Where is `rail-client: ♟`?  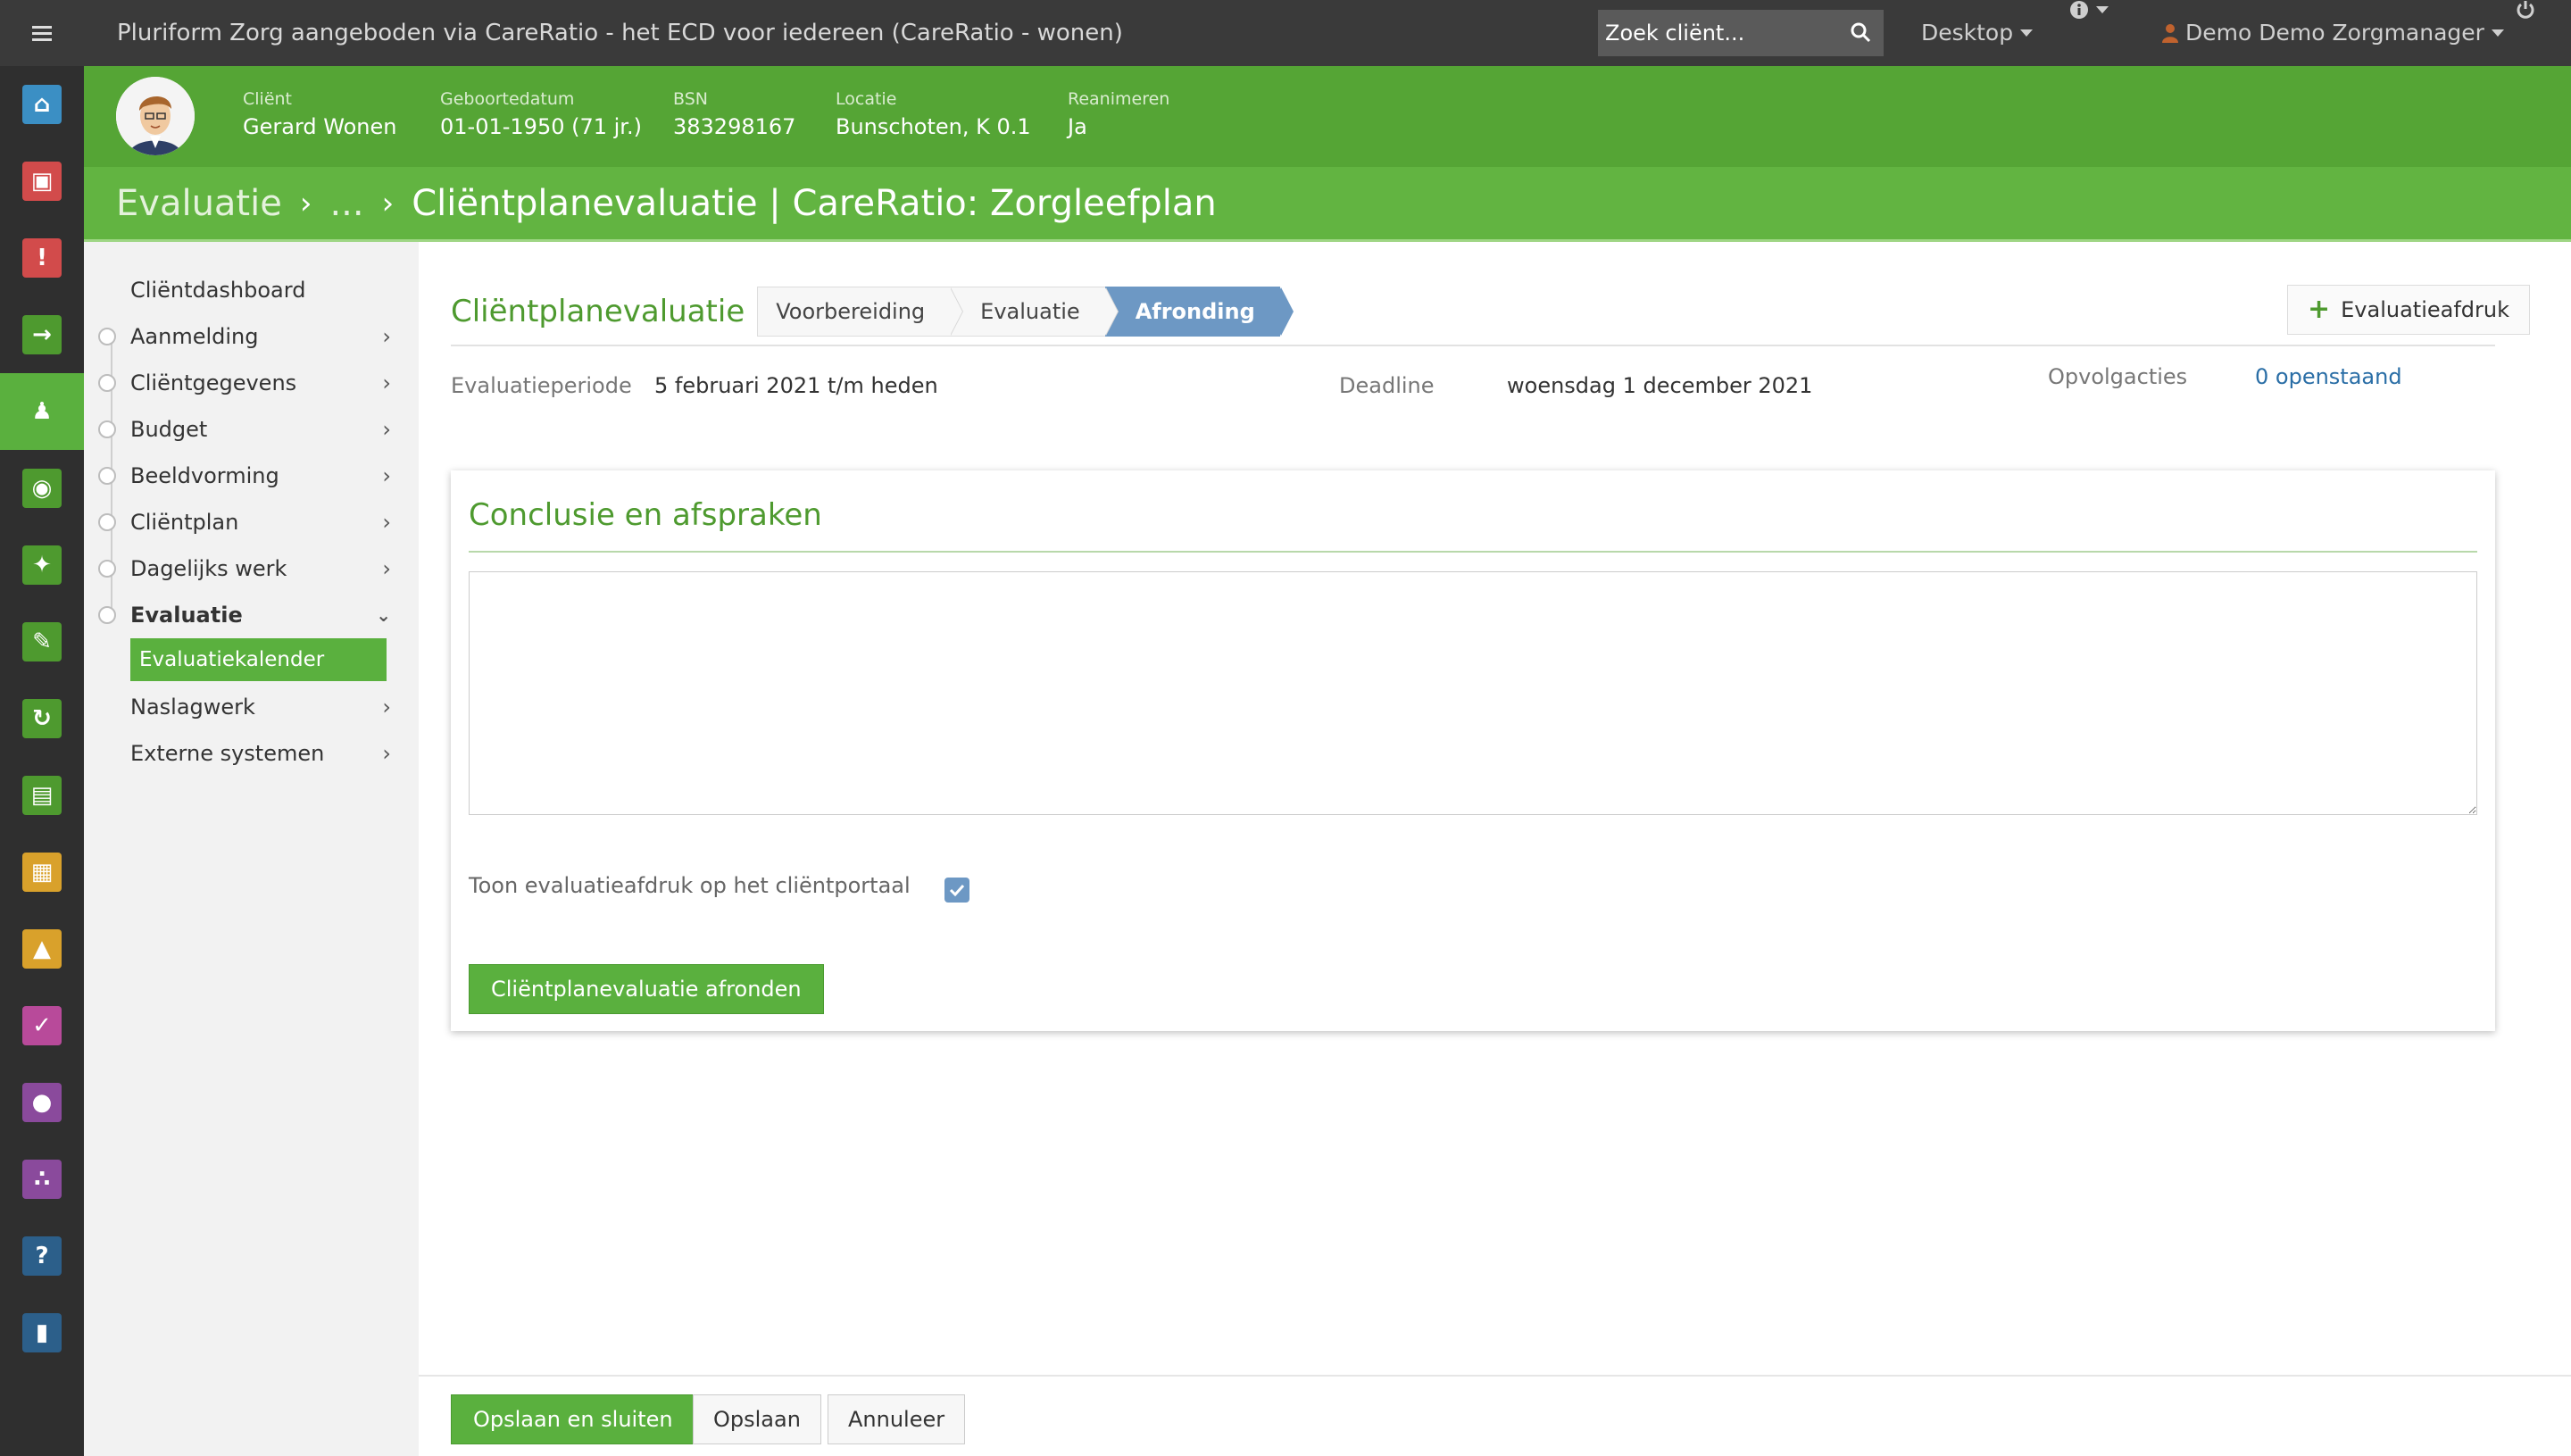 rail-client: ♟ is located at coordinates (42, 412).